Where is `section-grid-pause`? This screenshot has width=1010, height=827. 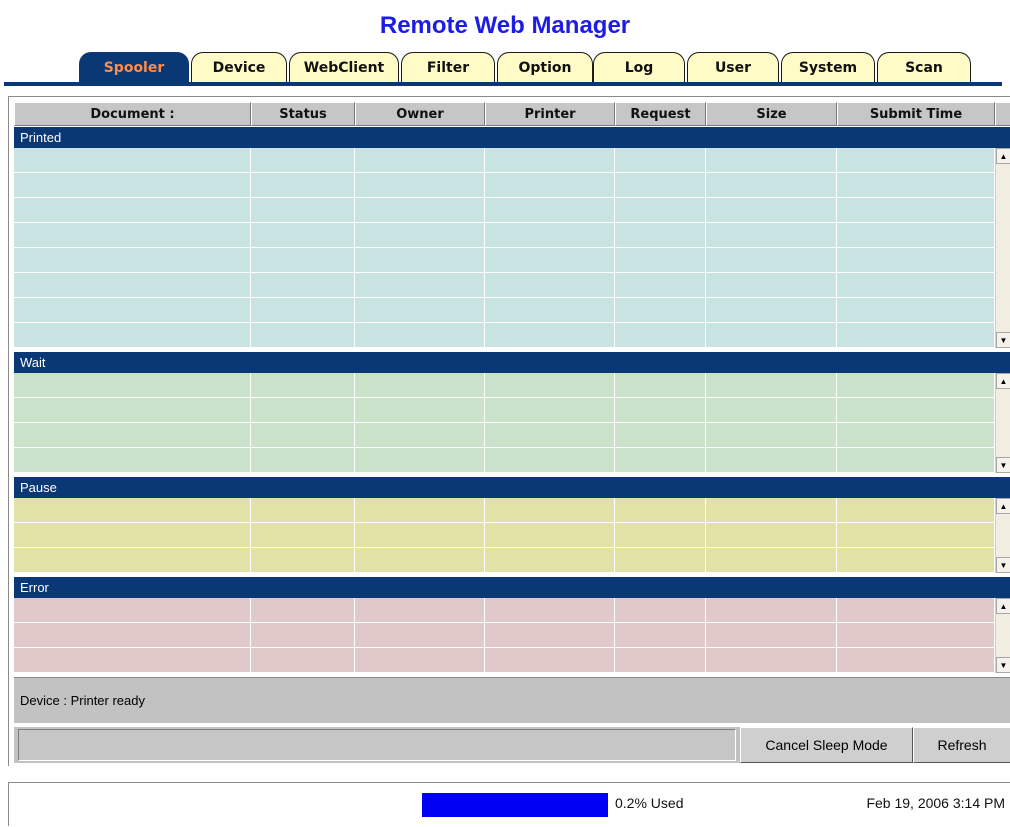
section-grid-pause is located at coordinates (504, 535).